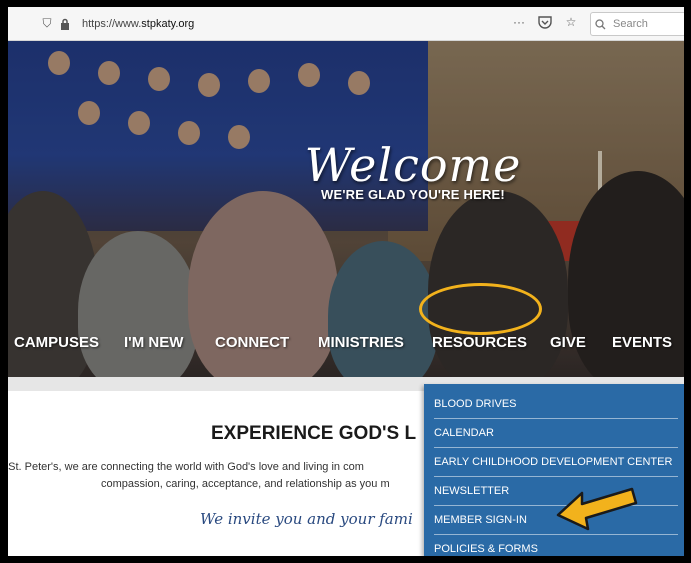 This screenshot has height=563, width=691. Describe the element at coordinates (642, 342) in the screenshot. I see `nav-item-events: EVENTS` at that location.